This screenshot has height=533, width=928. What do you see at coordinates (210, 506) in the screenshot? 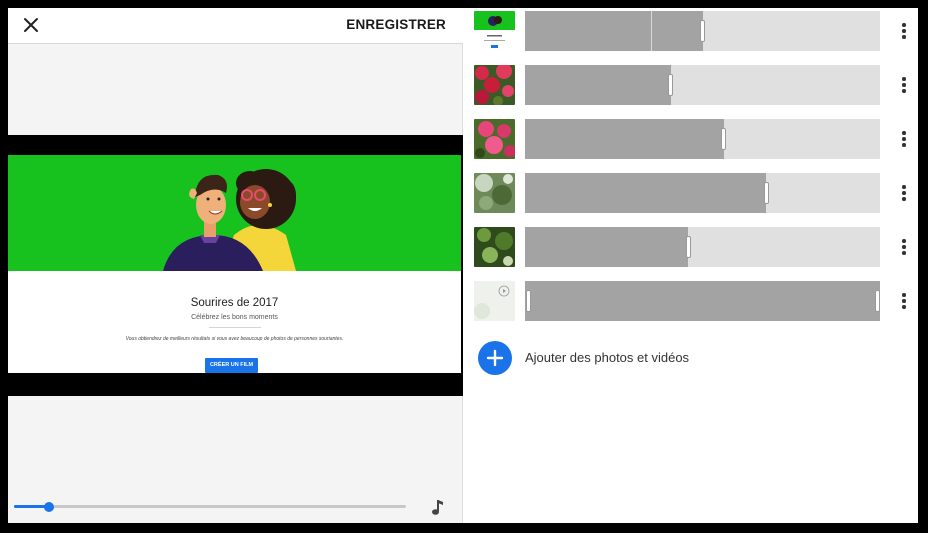
I see `seek-bar` at bounding box center [210, 506].